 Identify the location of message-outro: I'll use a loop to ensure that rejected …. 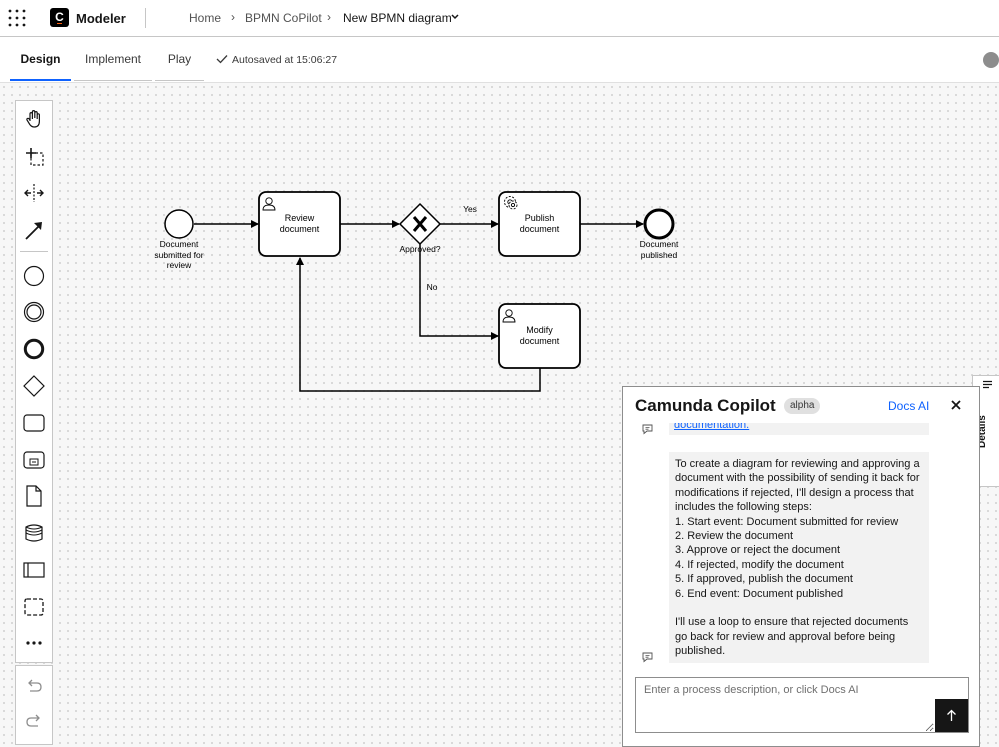
(792, 637).